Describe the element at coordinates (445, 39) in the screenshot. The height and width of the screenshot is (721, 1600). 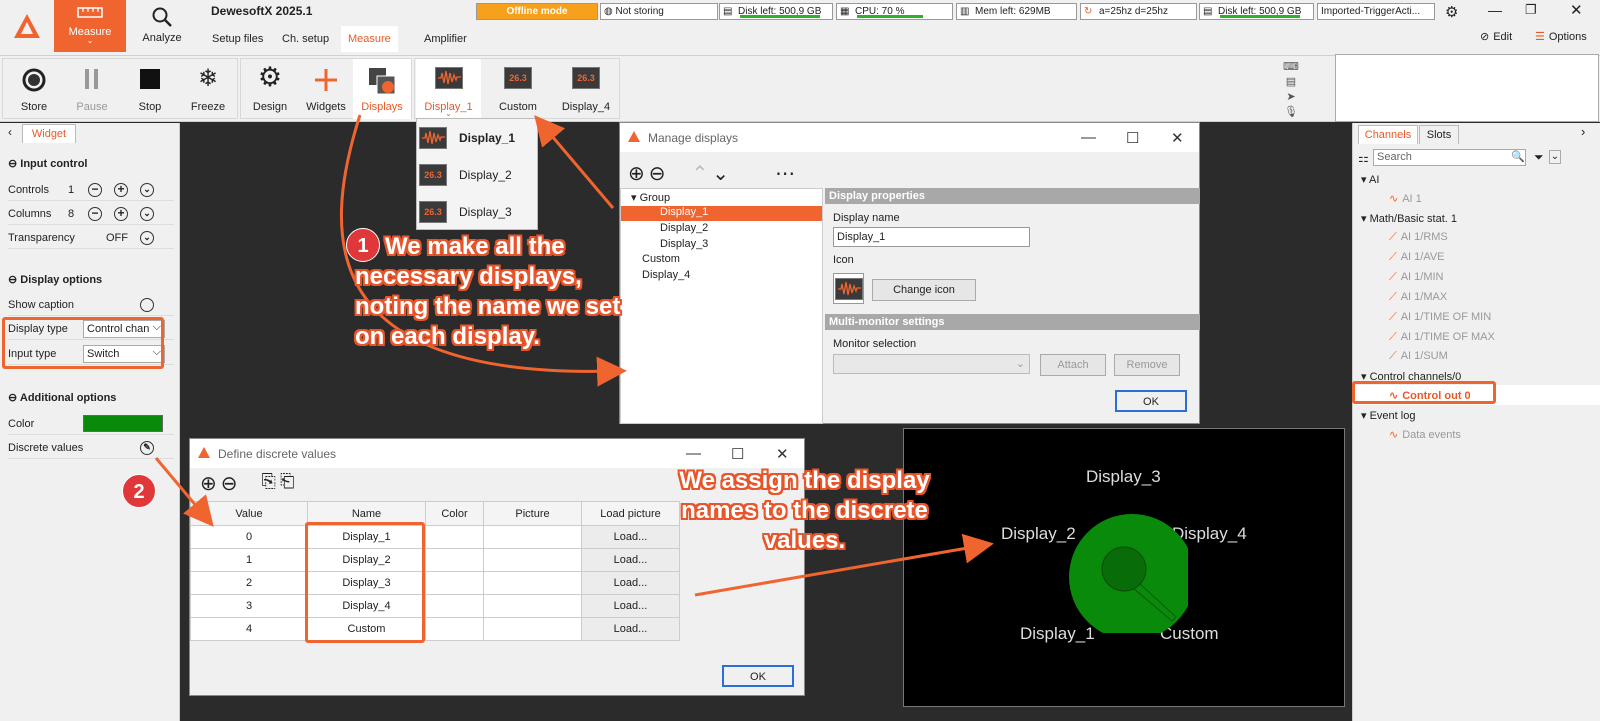
I see `tab-amplifier: Amplifier` at that location.